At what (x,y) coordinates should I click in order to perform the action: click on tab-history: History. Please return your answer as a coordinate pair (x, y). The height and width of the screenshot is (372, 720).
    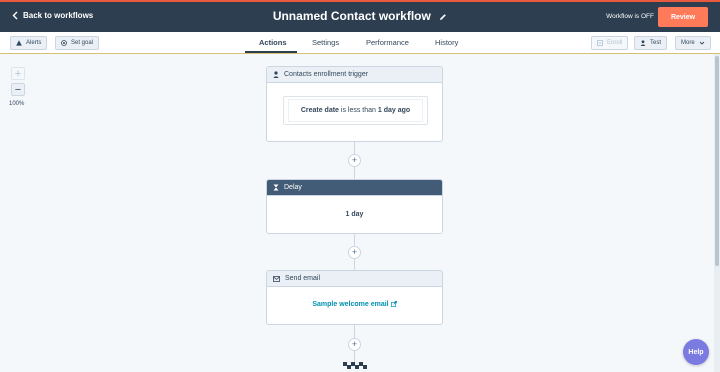
    Looking at the image, I should click on (446, 42).